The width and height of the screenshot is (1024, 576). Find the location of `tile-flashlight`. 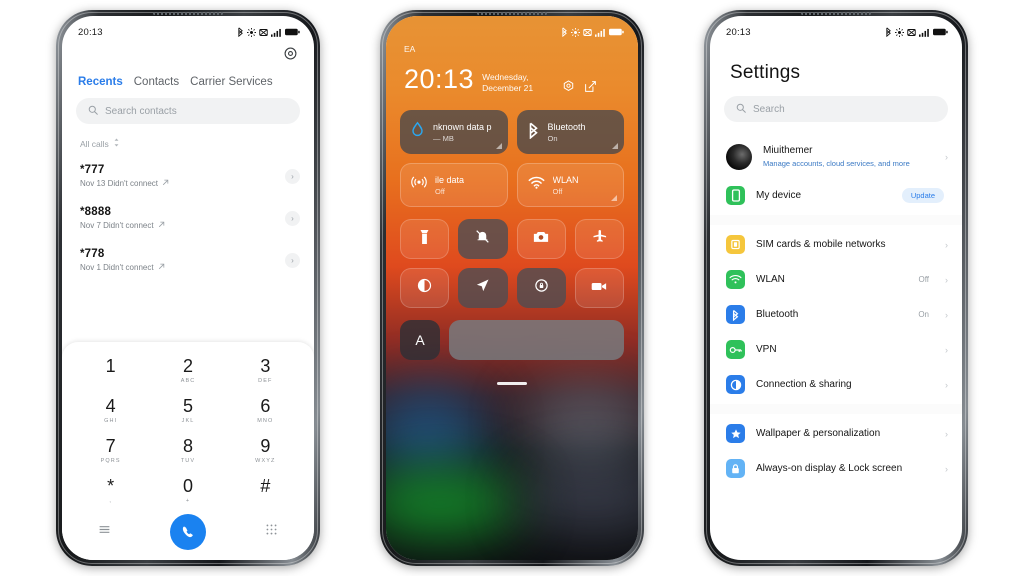

tile-flashlight is located at coordinates (425, 239).